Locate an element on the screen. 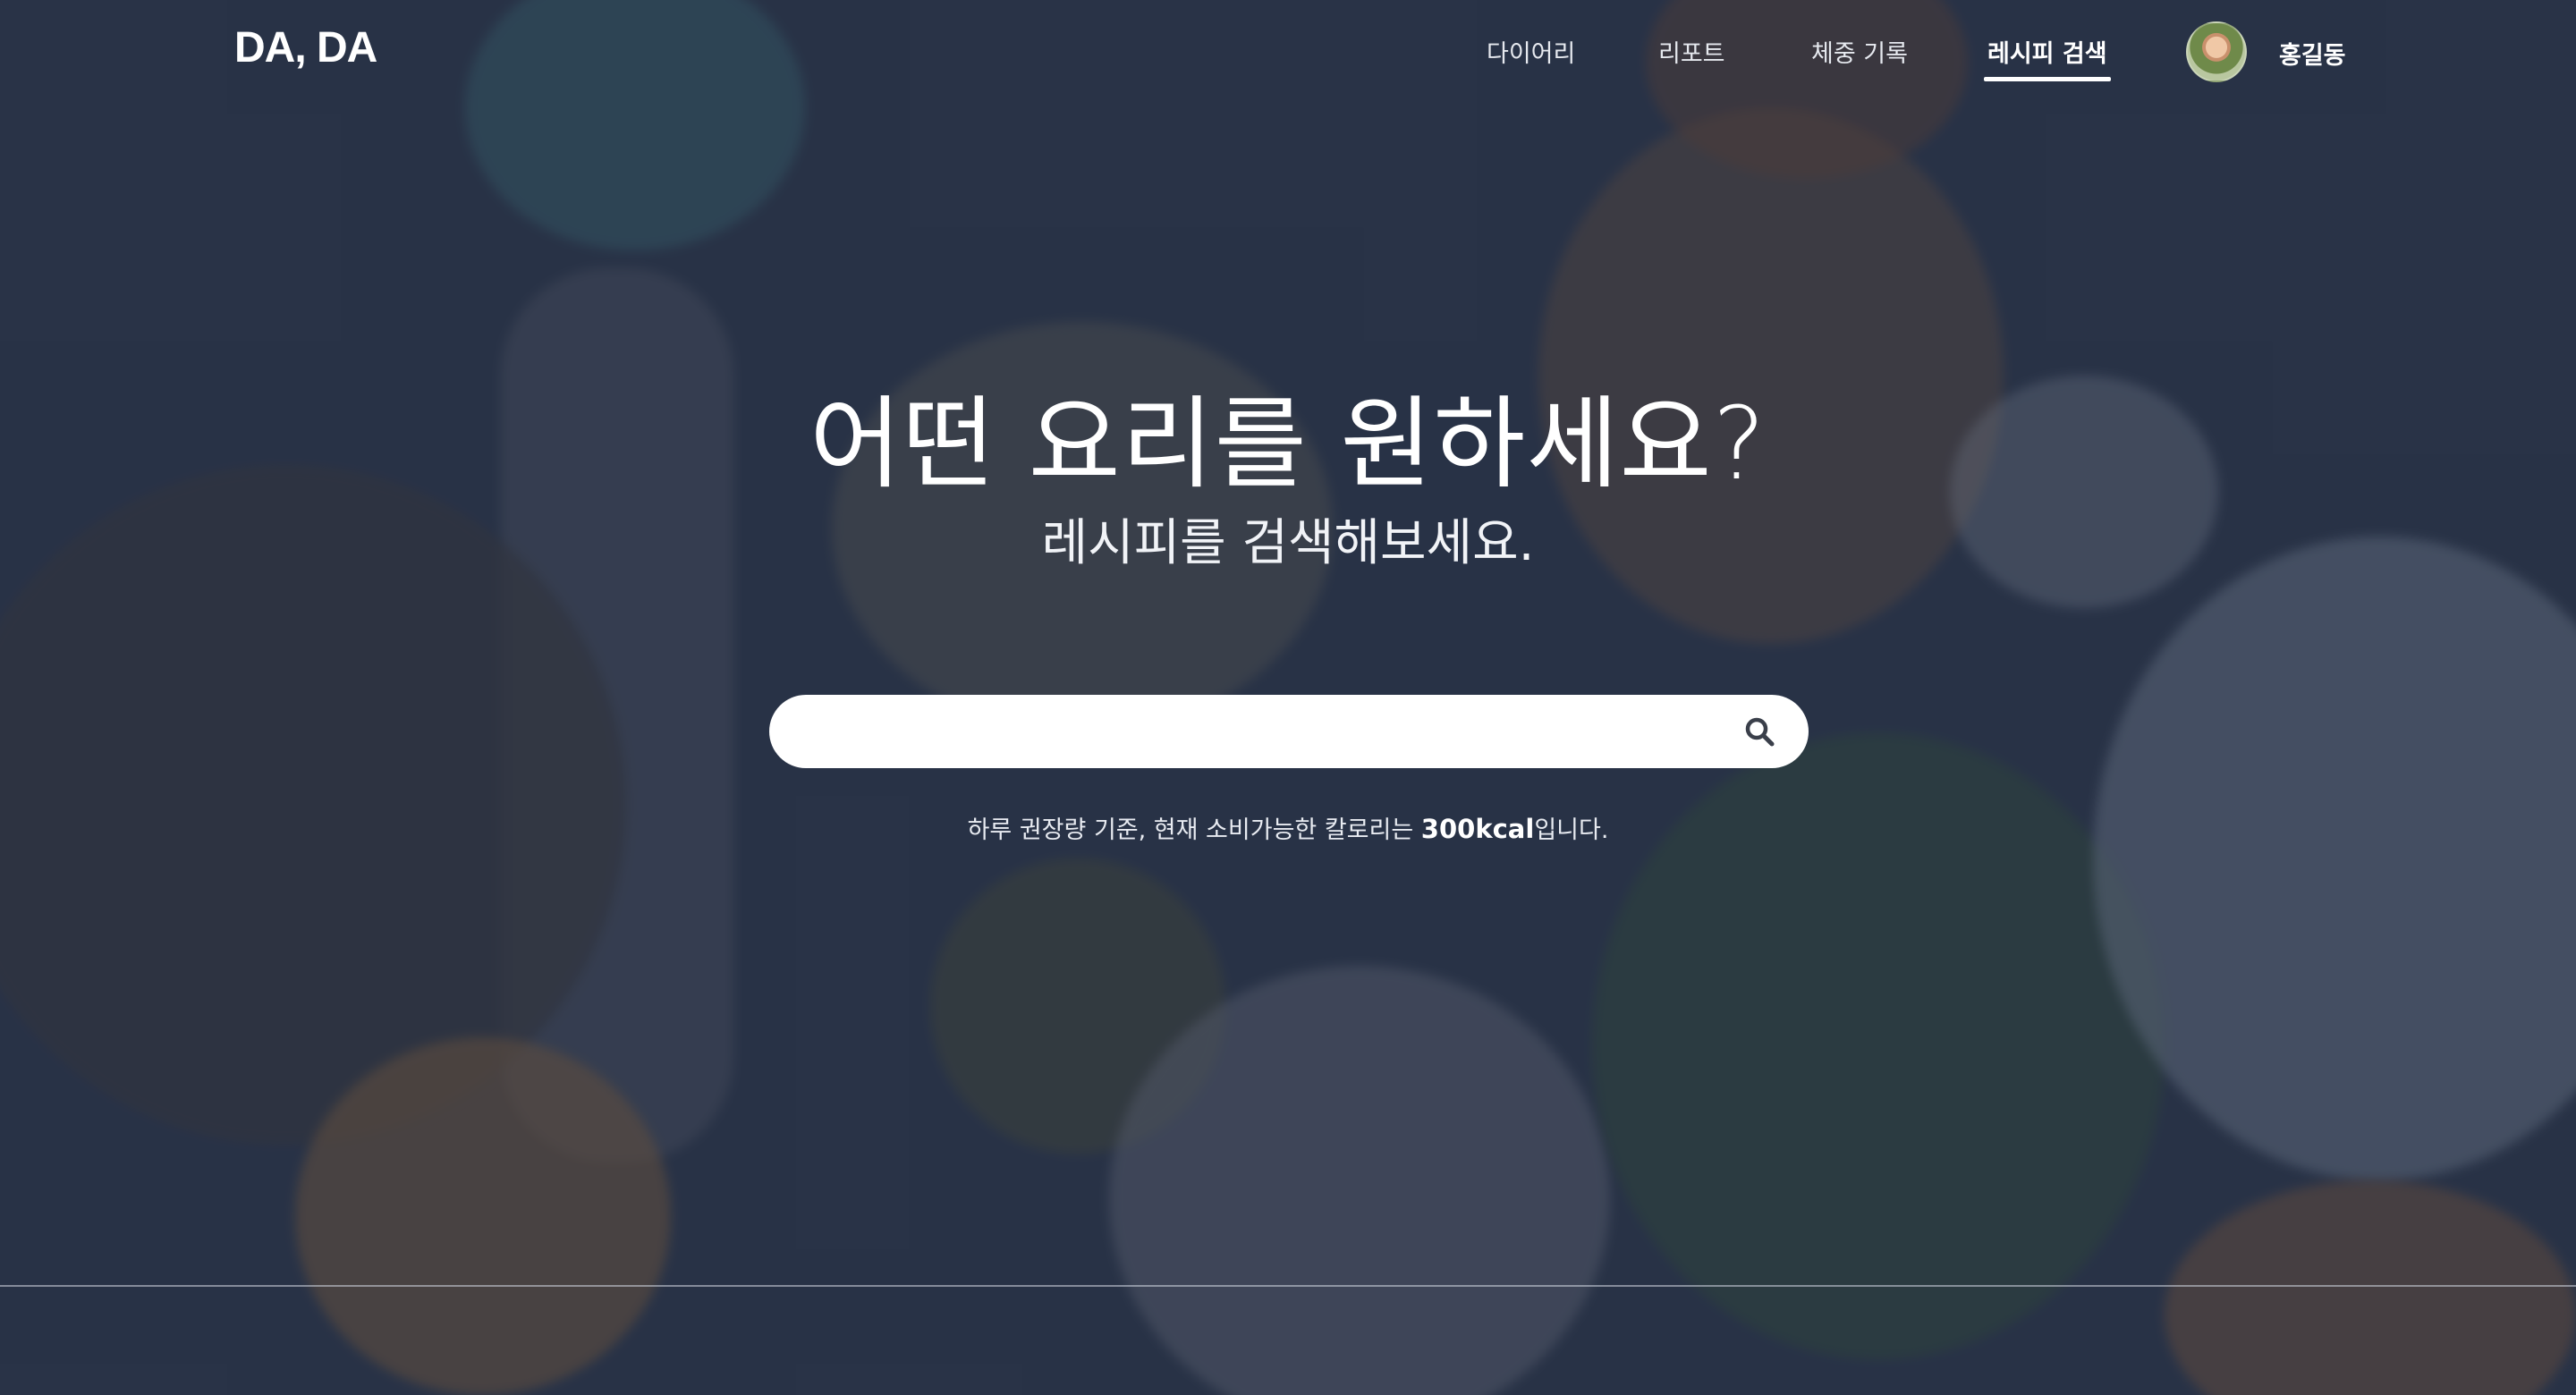 The width and height of the screenshot is (2576, 1395). calorie-suffix: 입니다. is located at coordinates (1571, 830).